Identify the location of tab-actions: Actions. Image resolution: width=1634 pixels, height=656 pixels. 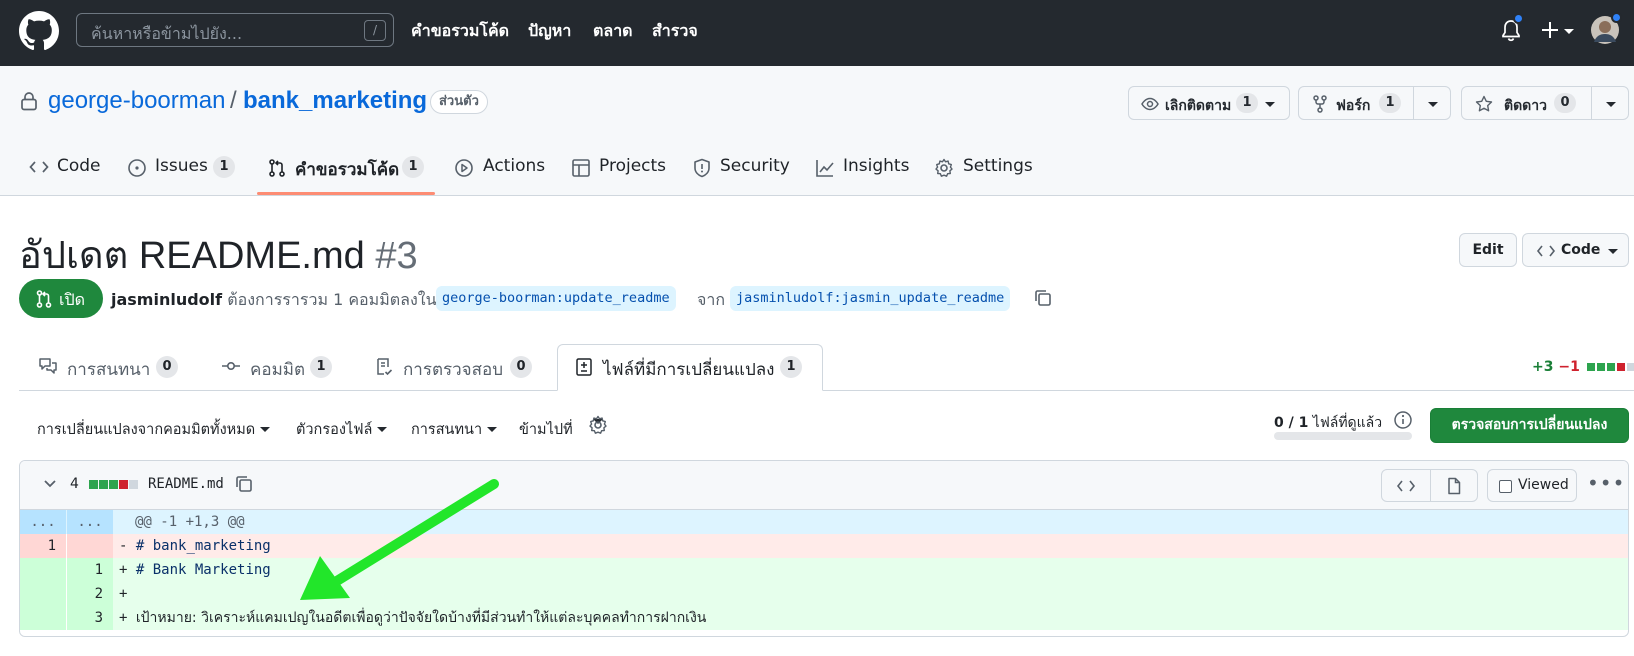
(500, 175).